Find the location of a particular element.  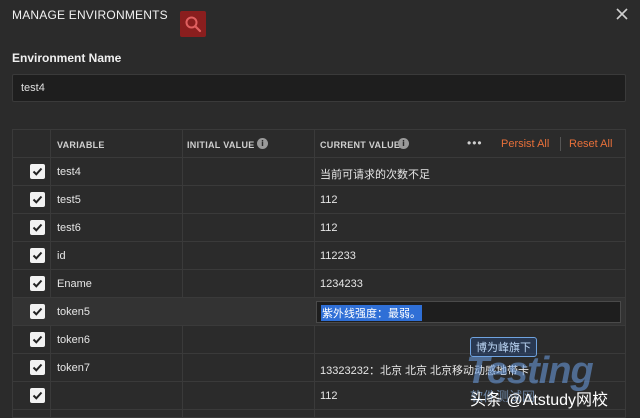

variable-name: test4 is located at coordinates (69, 172).